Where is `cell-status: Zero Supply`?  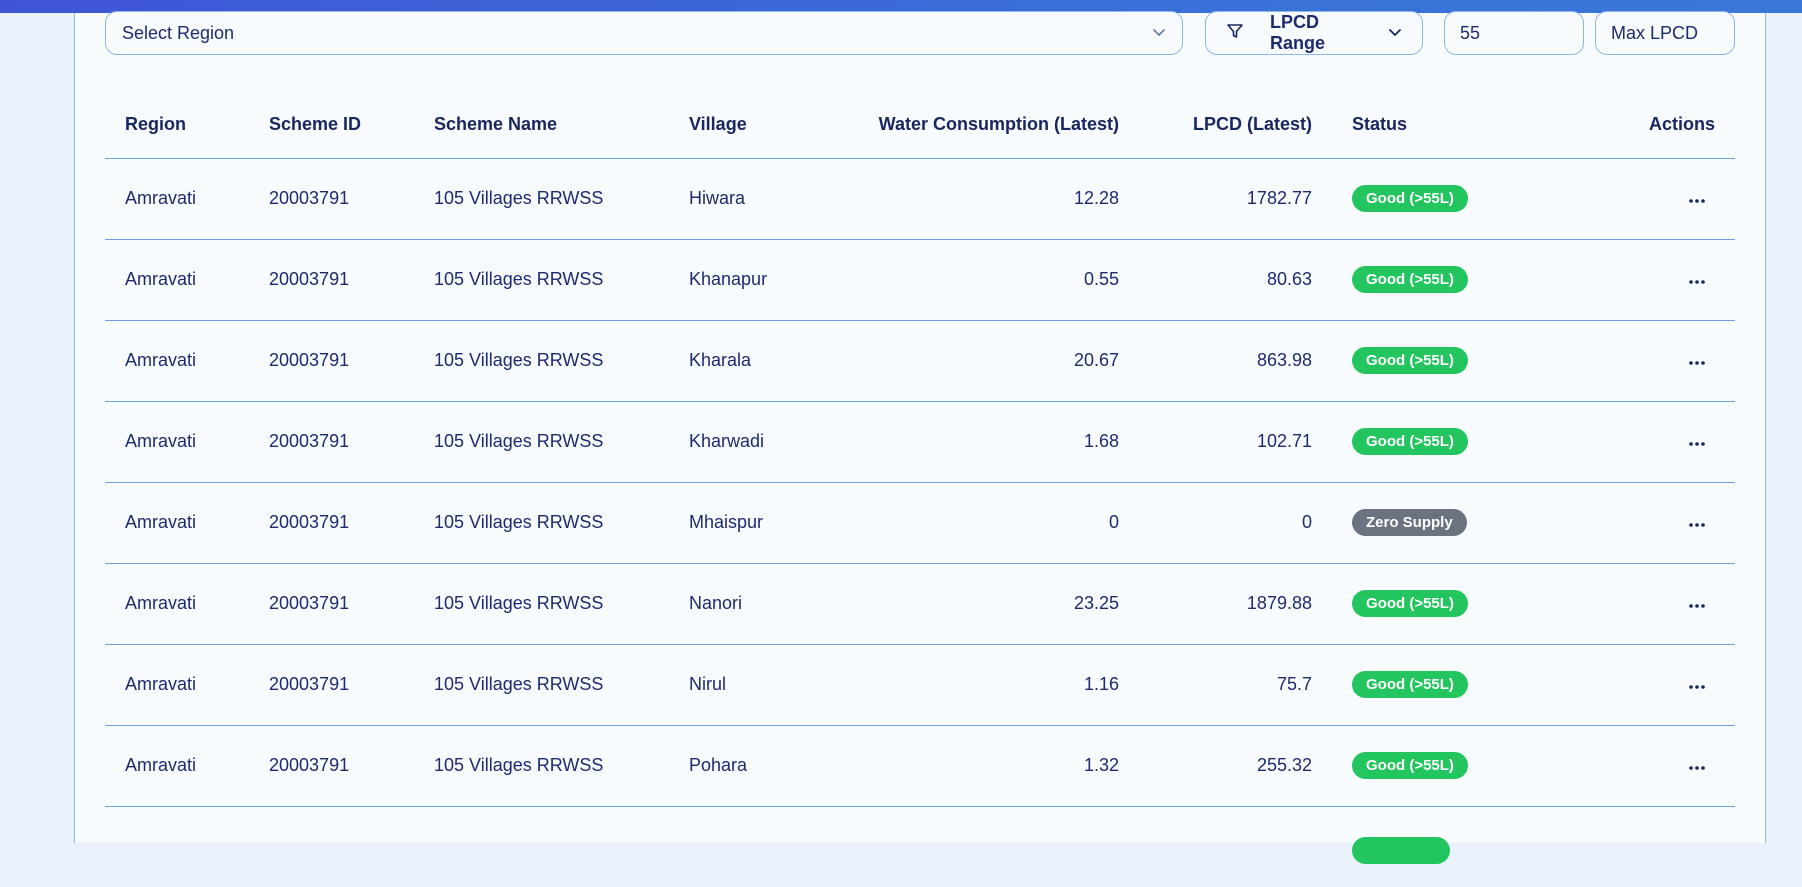 cell-status: Zero Supply is located at coordinates (1456, 523).